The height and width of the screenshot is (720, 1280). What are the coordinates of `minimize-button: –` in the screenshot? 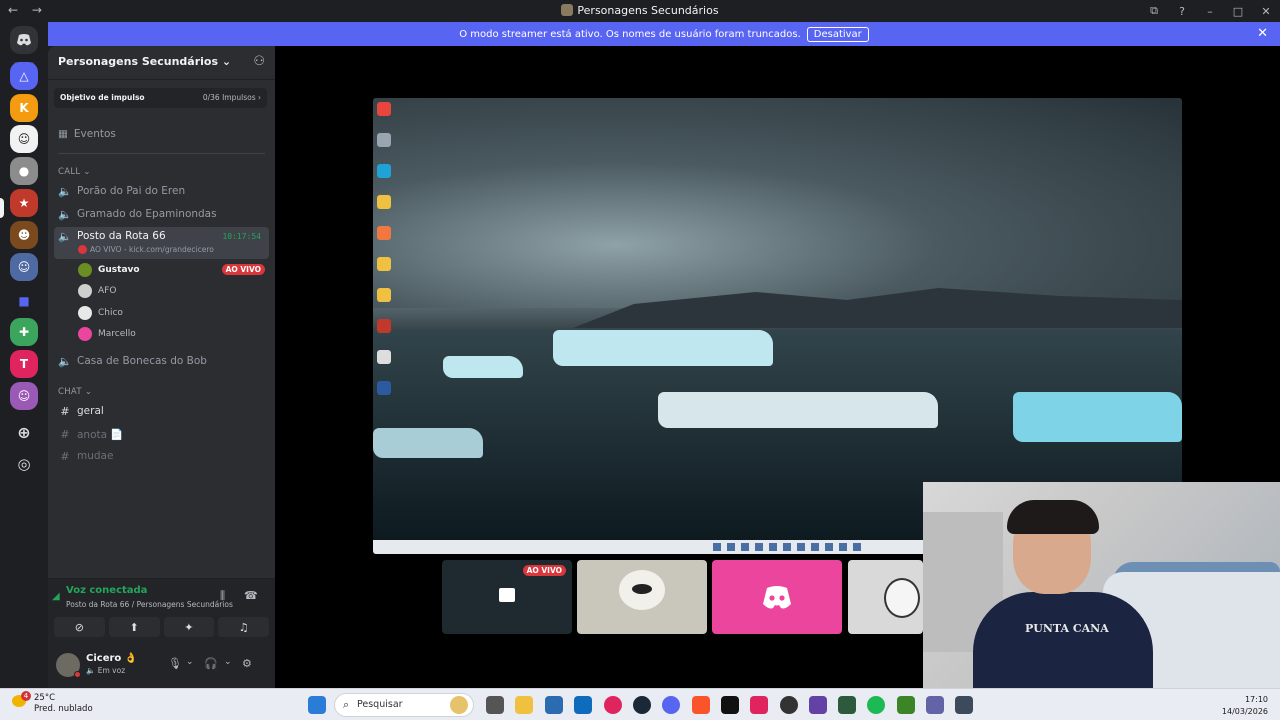 It's located at (1210, 11).